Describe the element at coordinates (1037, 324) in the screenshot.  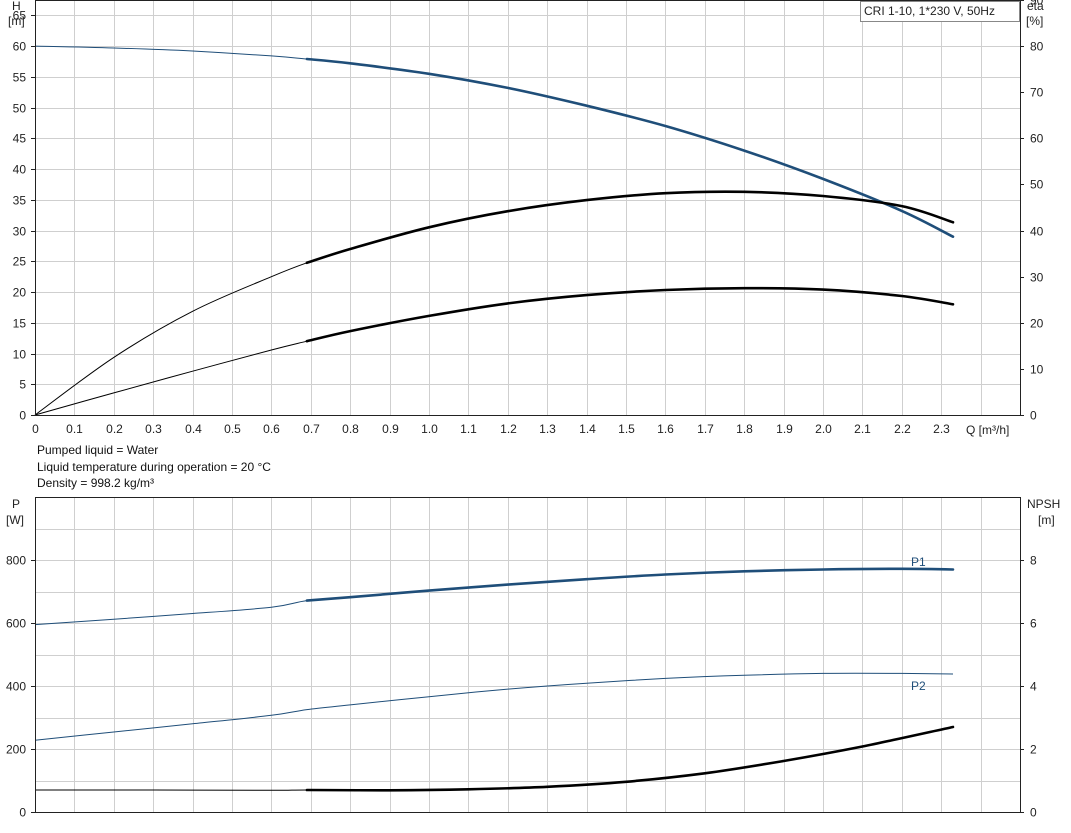
I see `top-right-tick-label: 20` at that location.